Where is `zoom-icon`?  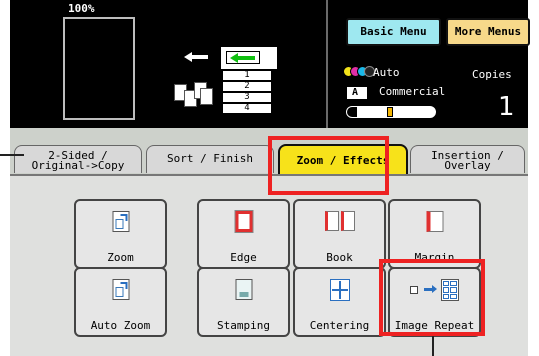 zoom-icon is located at coordinates (120, 221).